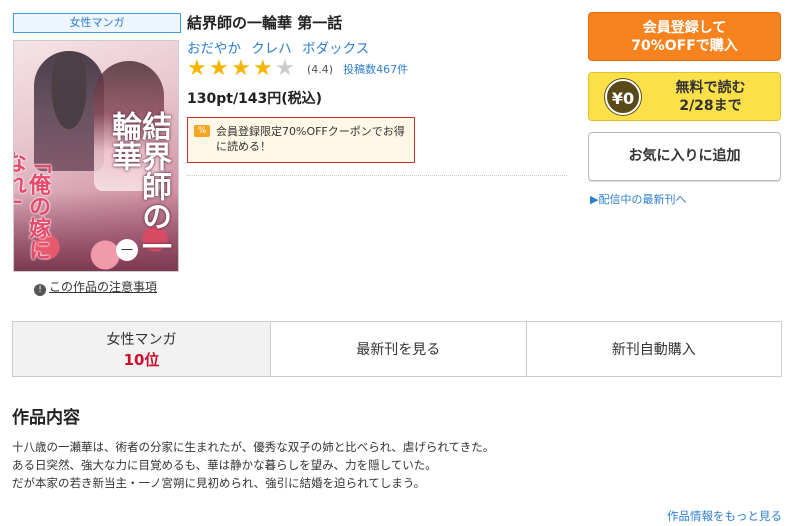  I want to click on auto-buy-label: 新刊自動購入, so click(653, 350).